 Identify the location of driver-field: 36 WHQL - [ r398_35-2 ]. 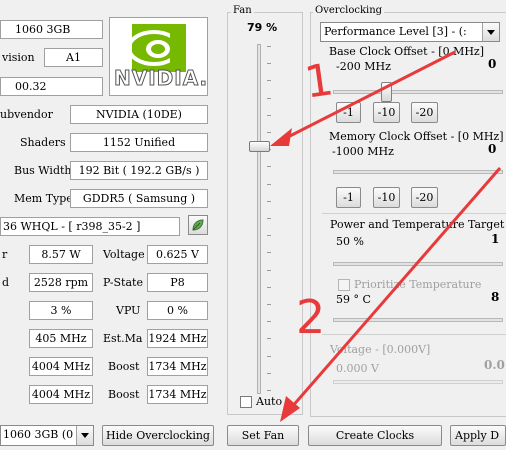
(90, 226).